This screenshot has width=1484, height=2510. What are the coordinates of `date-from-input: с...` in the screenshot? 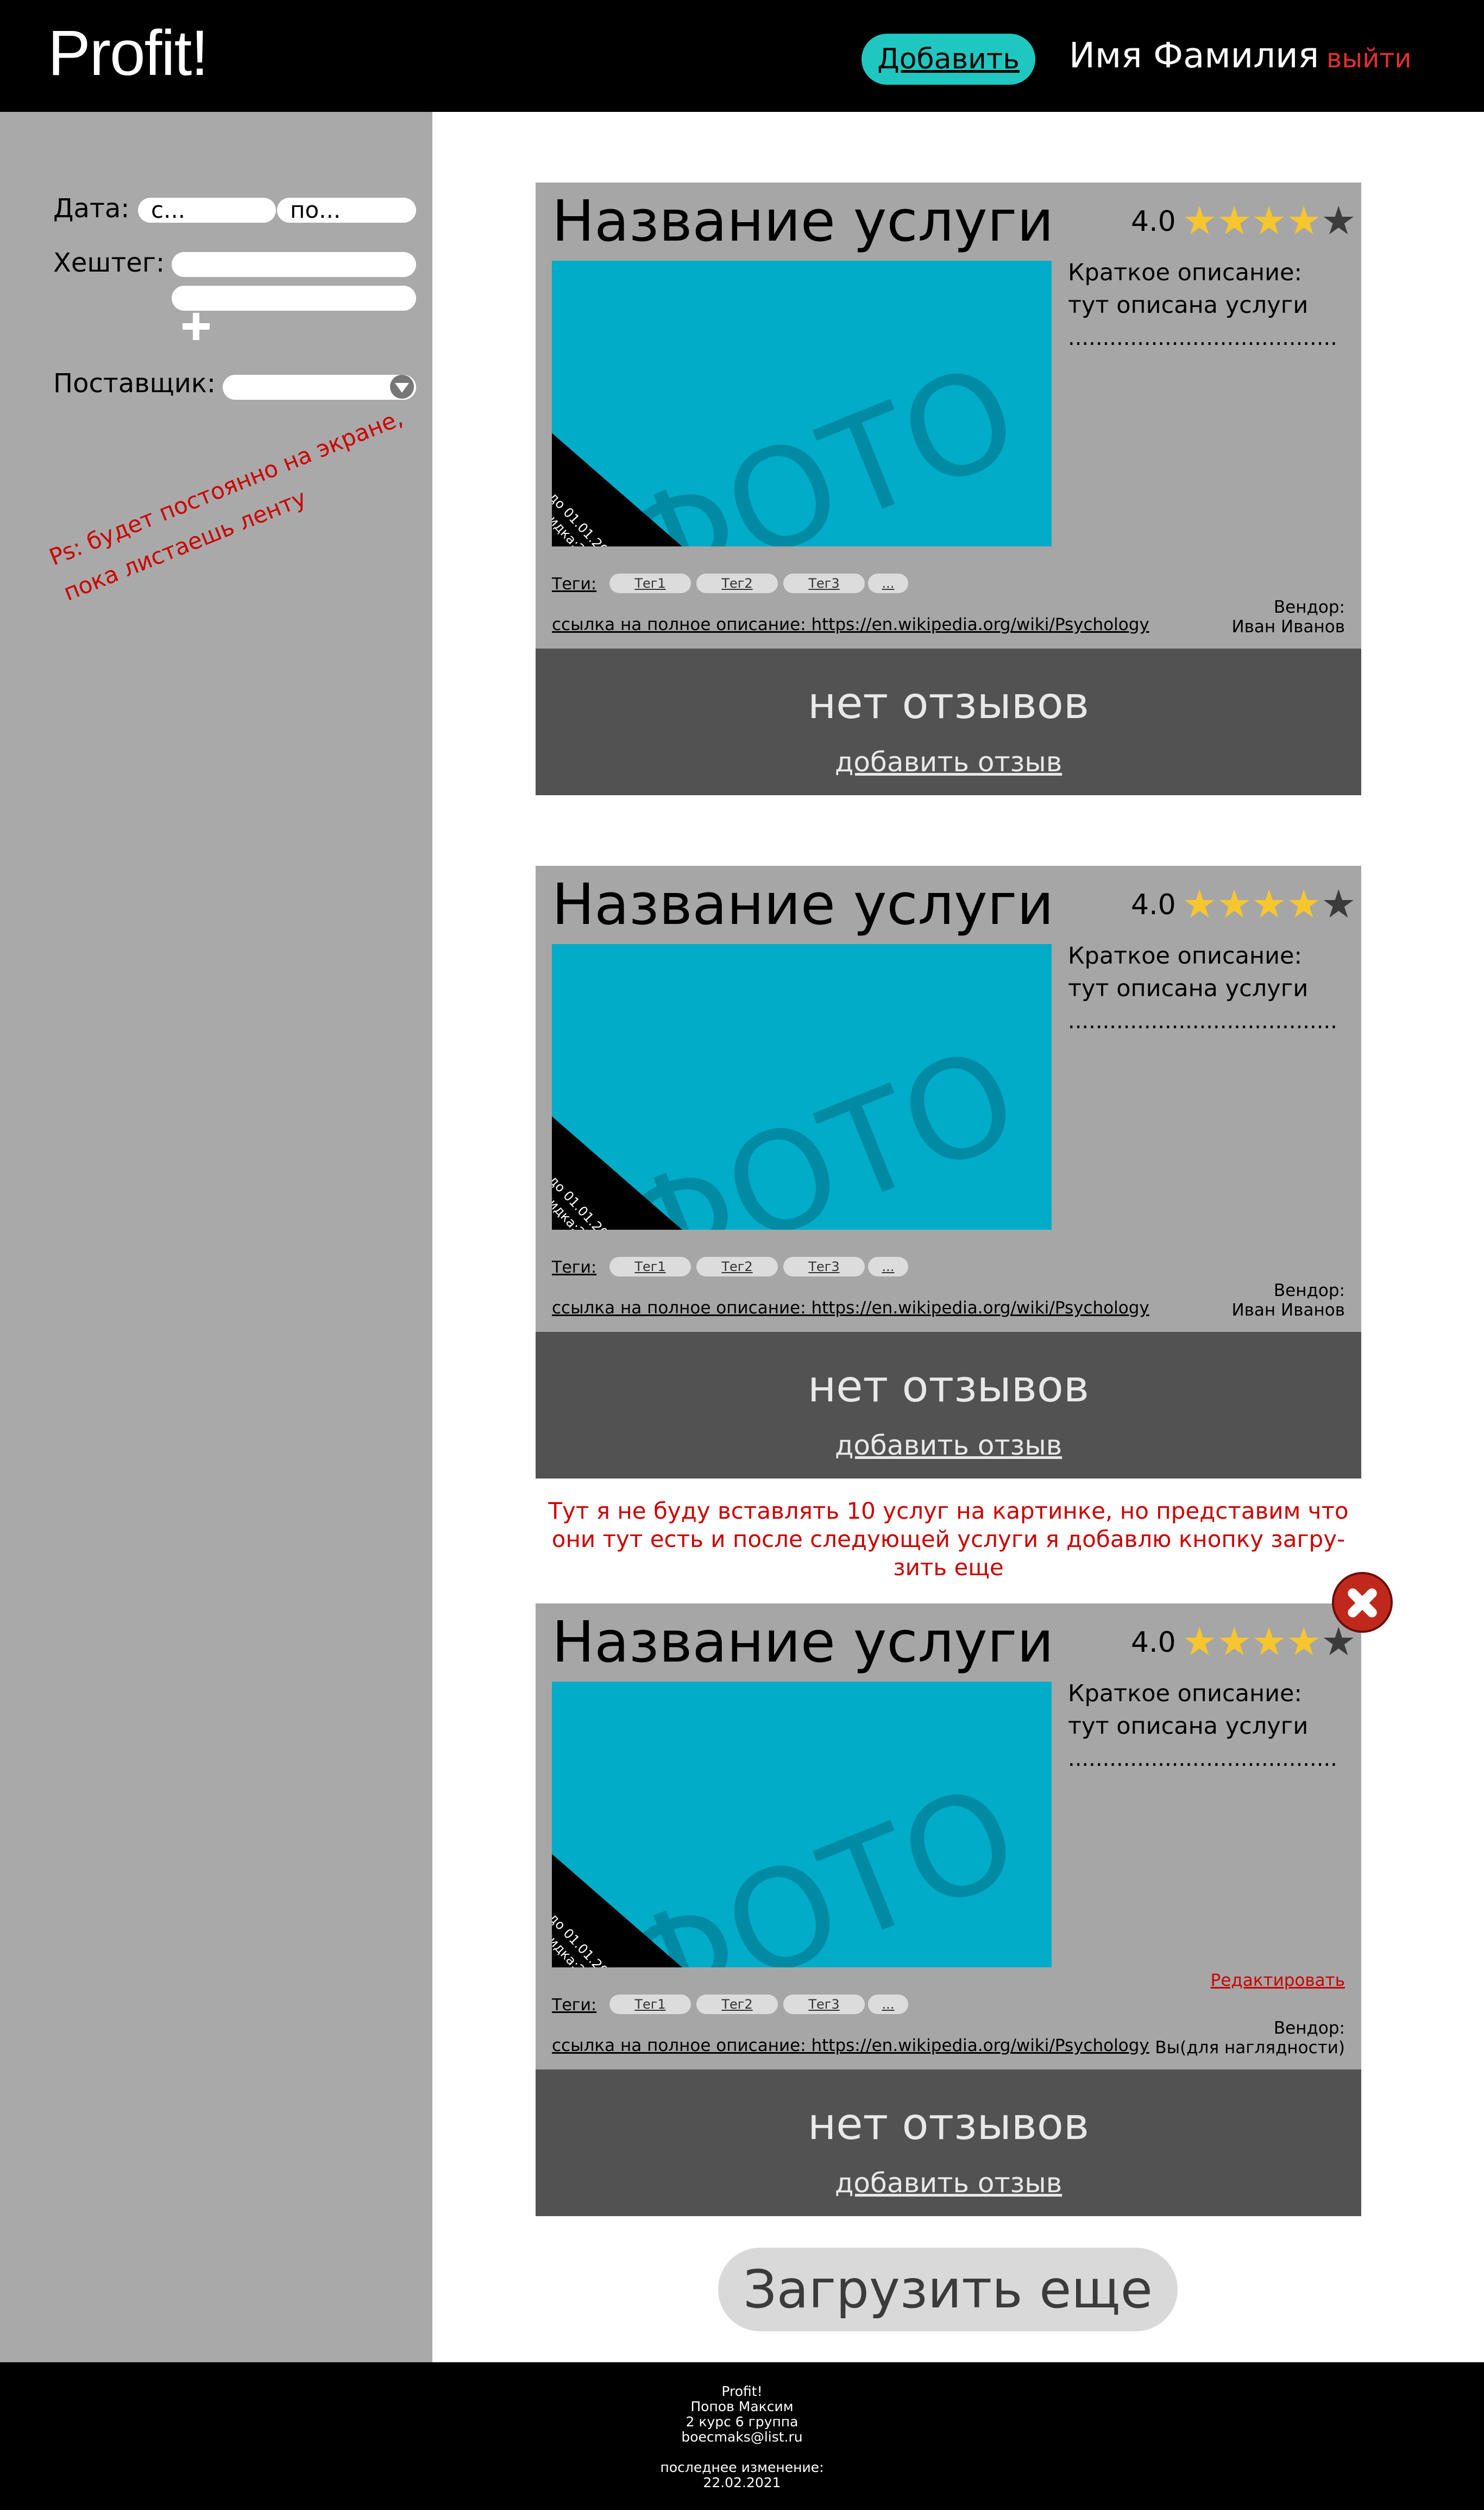 It's located at (207, 211).